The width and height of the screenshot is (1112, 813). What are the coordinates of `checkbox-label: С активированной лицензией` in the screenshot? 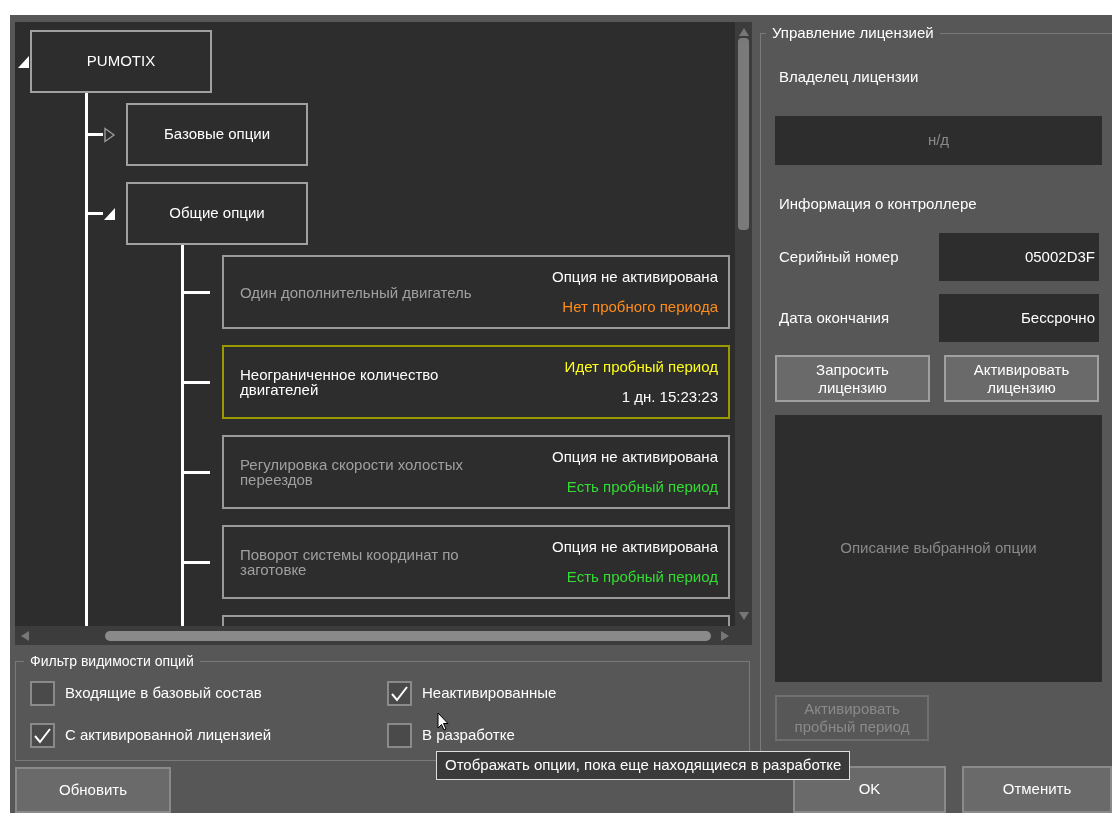 It's located at (168, 734).